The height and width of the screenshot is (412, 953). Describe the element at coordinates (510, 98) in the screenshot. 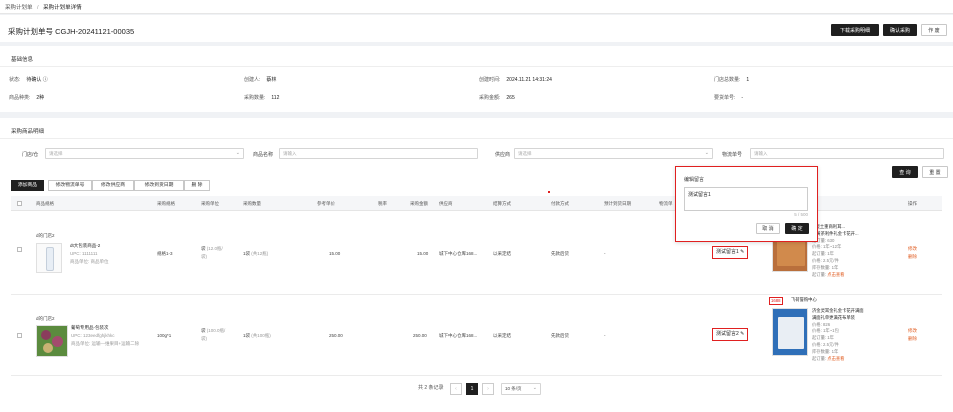

I see `amount-value: 265` at that location.